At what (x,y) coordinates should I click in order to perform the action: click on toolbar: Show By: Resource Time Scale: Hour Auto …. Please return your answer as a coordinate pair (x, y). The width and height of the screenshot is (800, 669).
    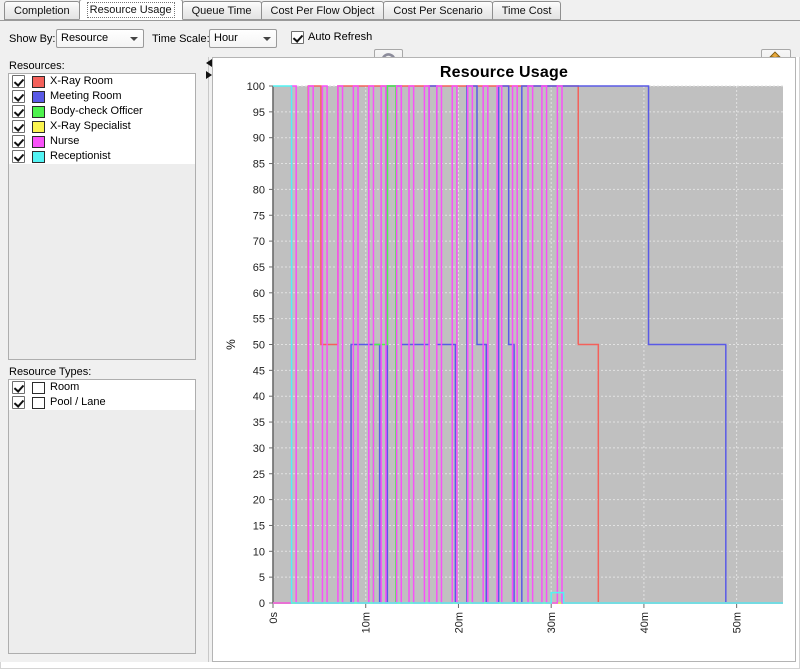
    Looking at the image, I should click on (400, 47).